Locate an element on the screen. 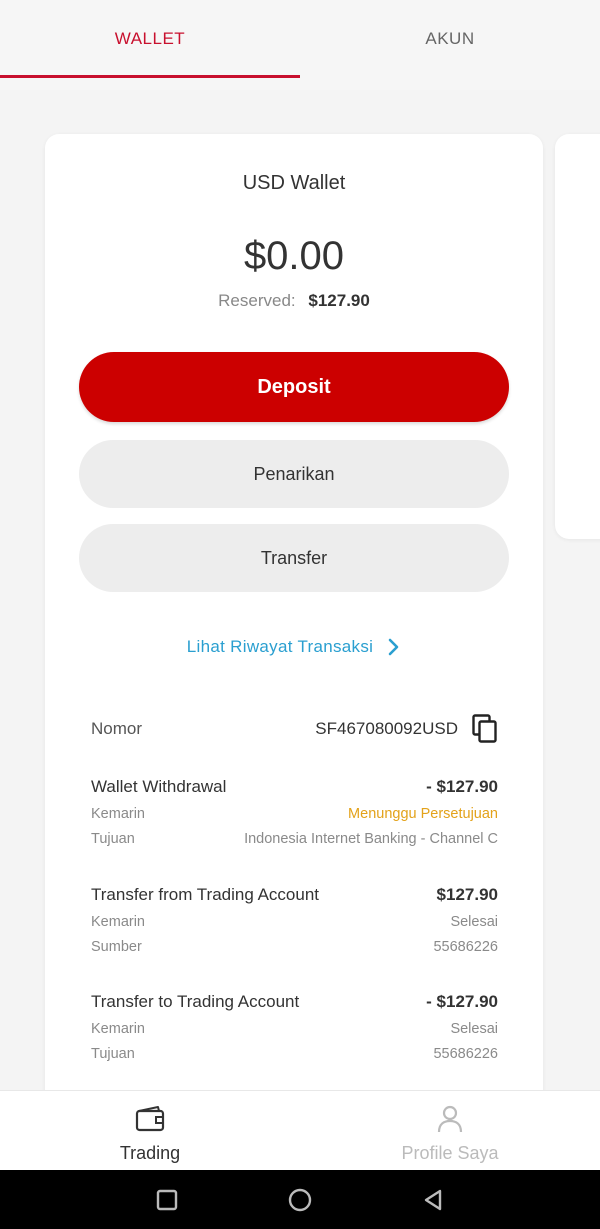 This screenshot has height=1229, width=600. transaction-title-row: Transfer to Trading Account - $127.90 is located at coordinates (294, 1002).